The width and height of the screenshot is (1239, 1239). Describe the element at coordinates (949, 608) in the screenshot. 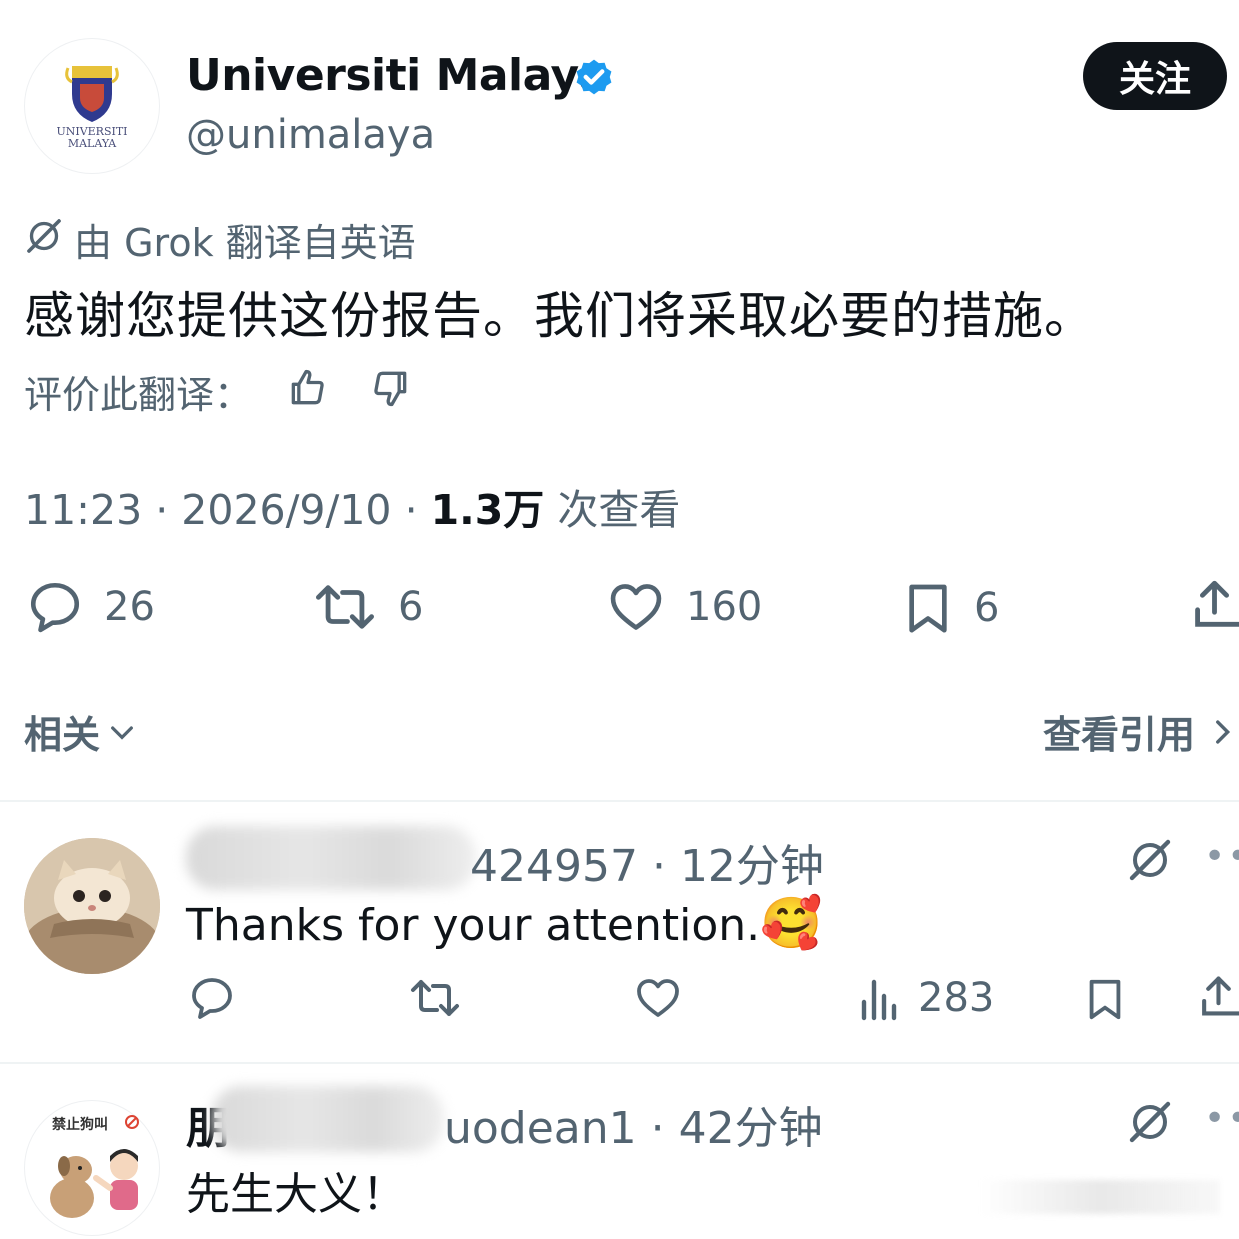

I see `bookmark-button: 6` at that location.